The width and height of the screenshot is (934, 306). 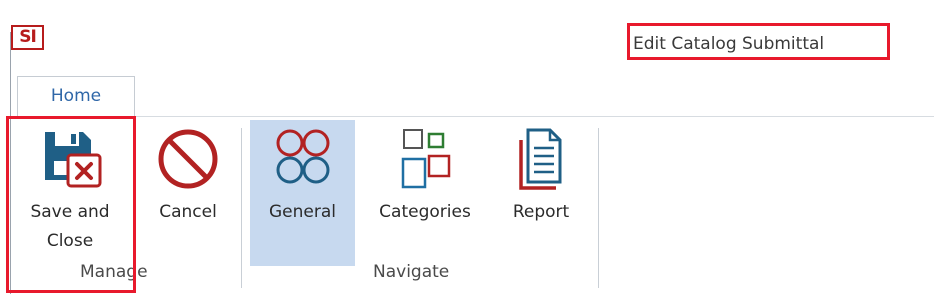 I want to click on report-label: Report, so click(x=541, y=212).